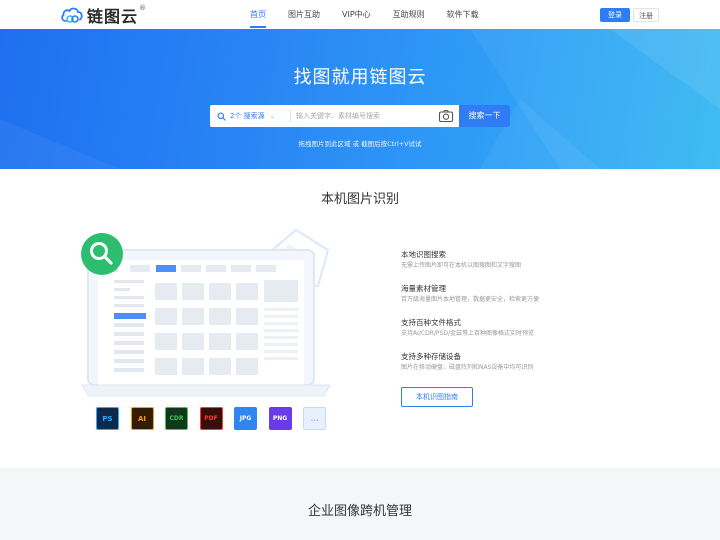 This screenshot has height=540, width=720. What do you see at coordinates (375, 14) in the screenshot?
I see `main-nav: 首页 图片互助 VIP中心 互助规则 软件下载` at bounding box center [375, 14].